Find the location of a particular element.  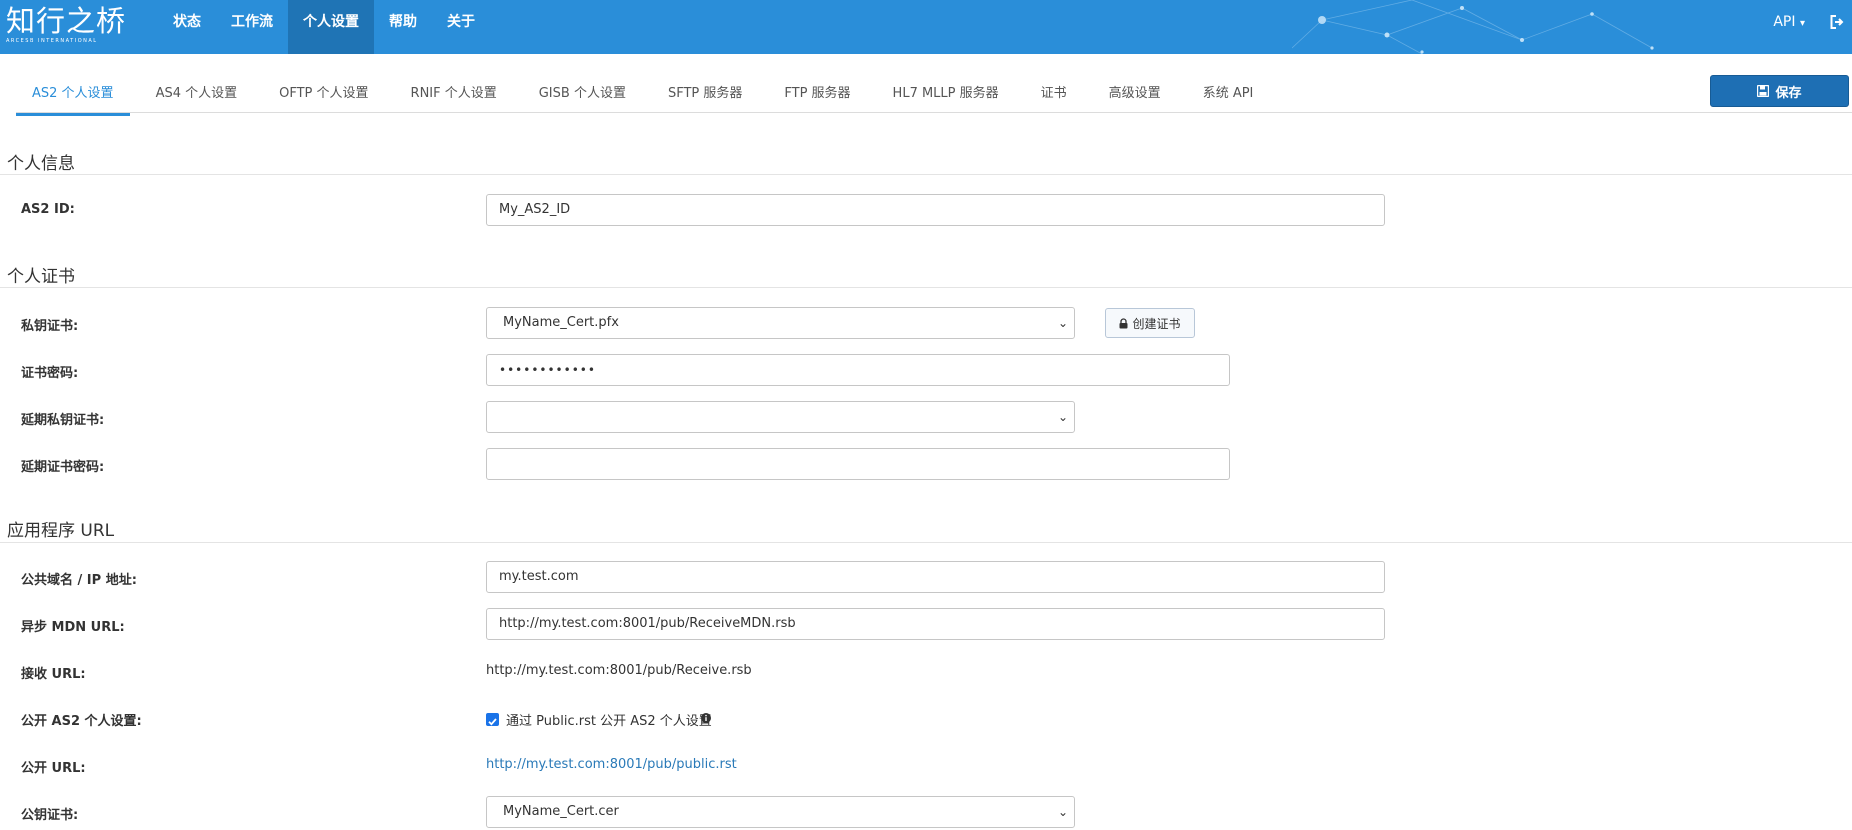

nav-status: 状态 is located at coordinates (187, 27).